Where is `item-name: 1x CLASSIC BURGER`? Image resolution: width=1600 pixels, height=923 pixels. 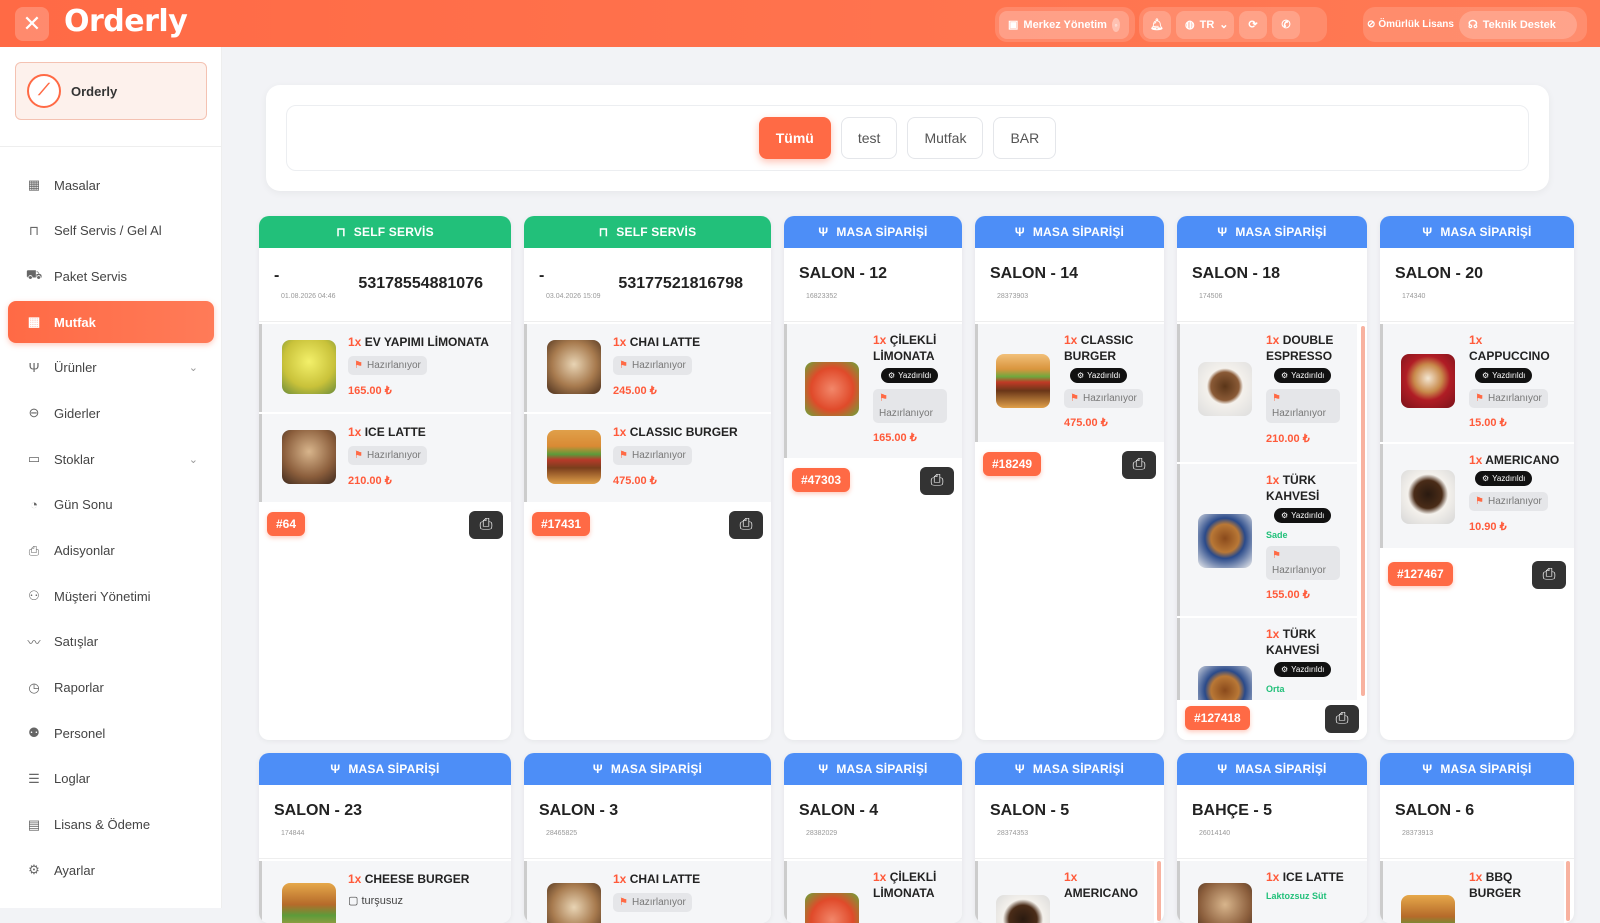
item-name: 1x CLASSIC BURGER is located at coordinates (675, 432).